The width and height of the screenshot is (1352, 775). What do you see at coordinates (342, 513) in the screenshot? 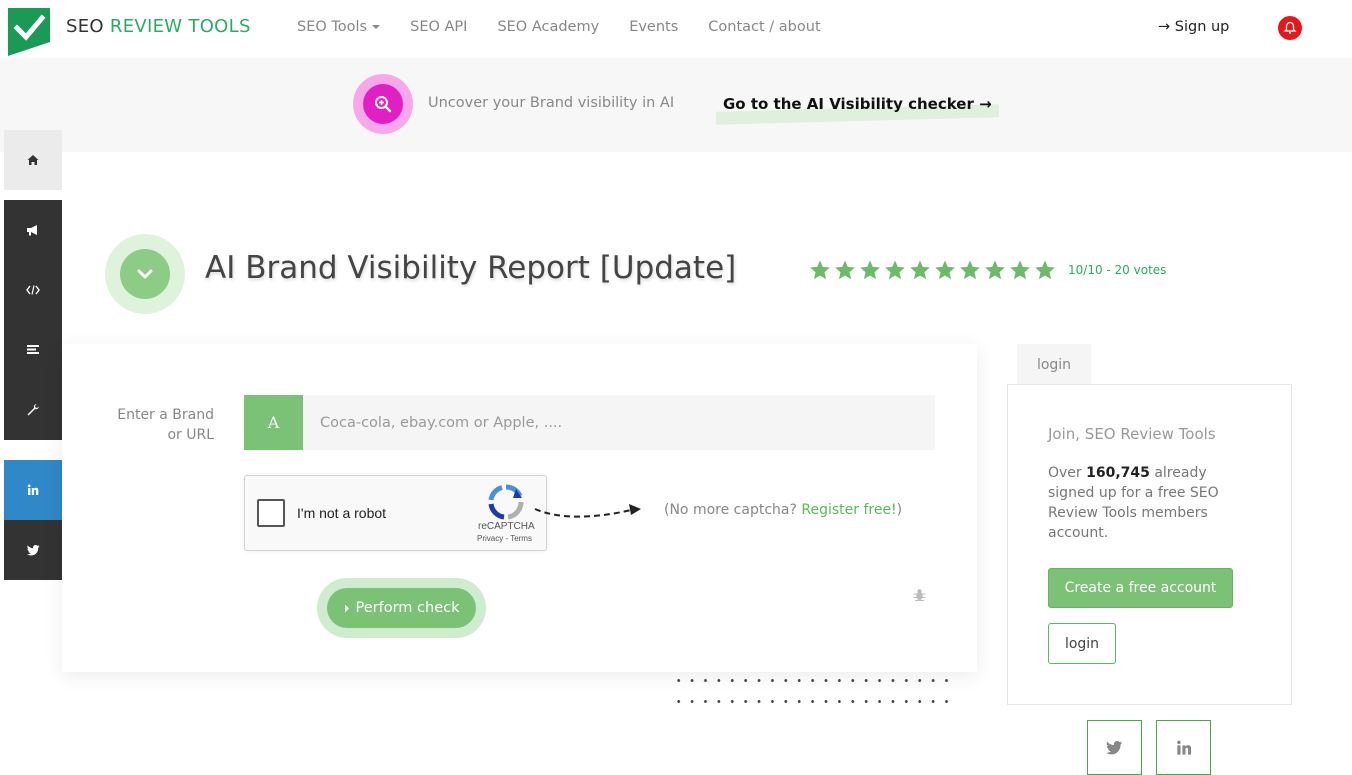
I see `recaptcha-label: I'm not a robot` at bounding box center [342, 513].